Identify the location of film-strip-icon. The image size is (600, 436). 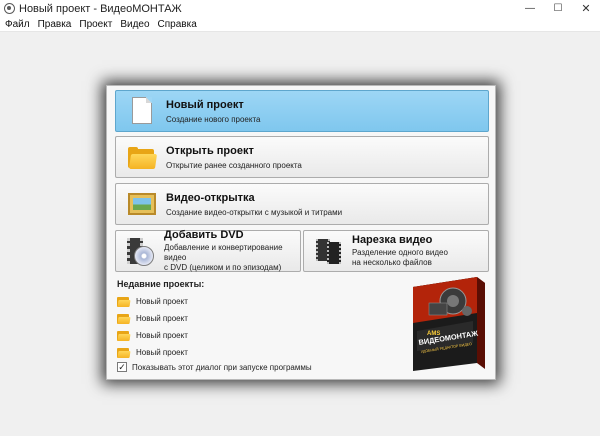
(329, 251).